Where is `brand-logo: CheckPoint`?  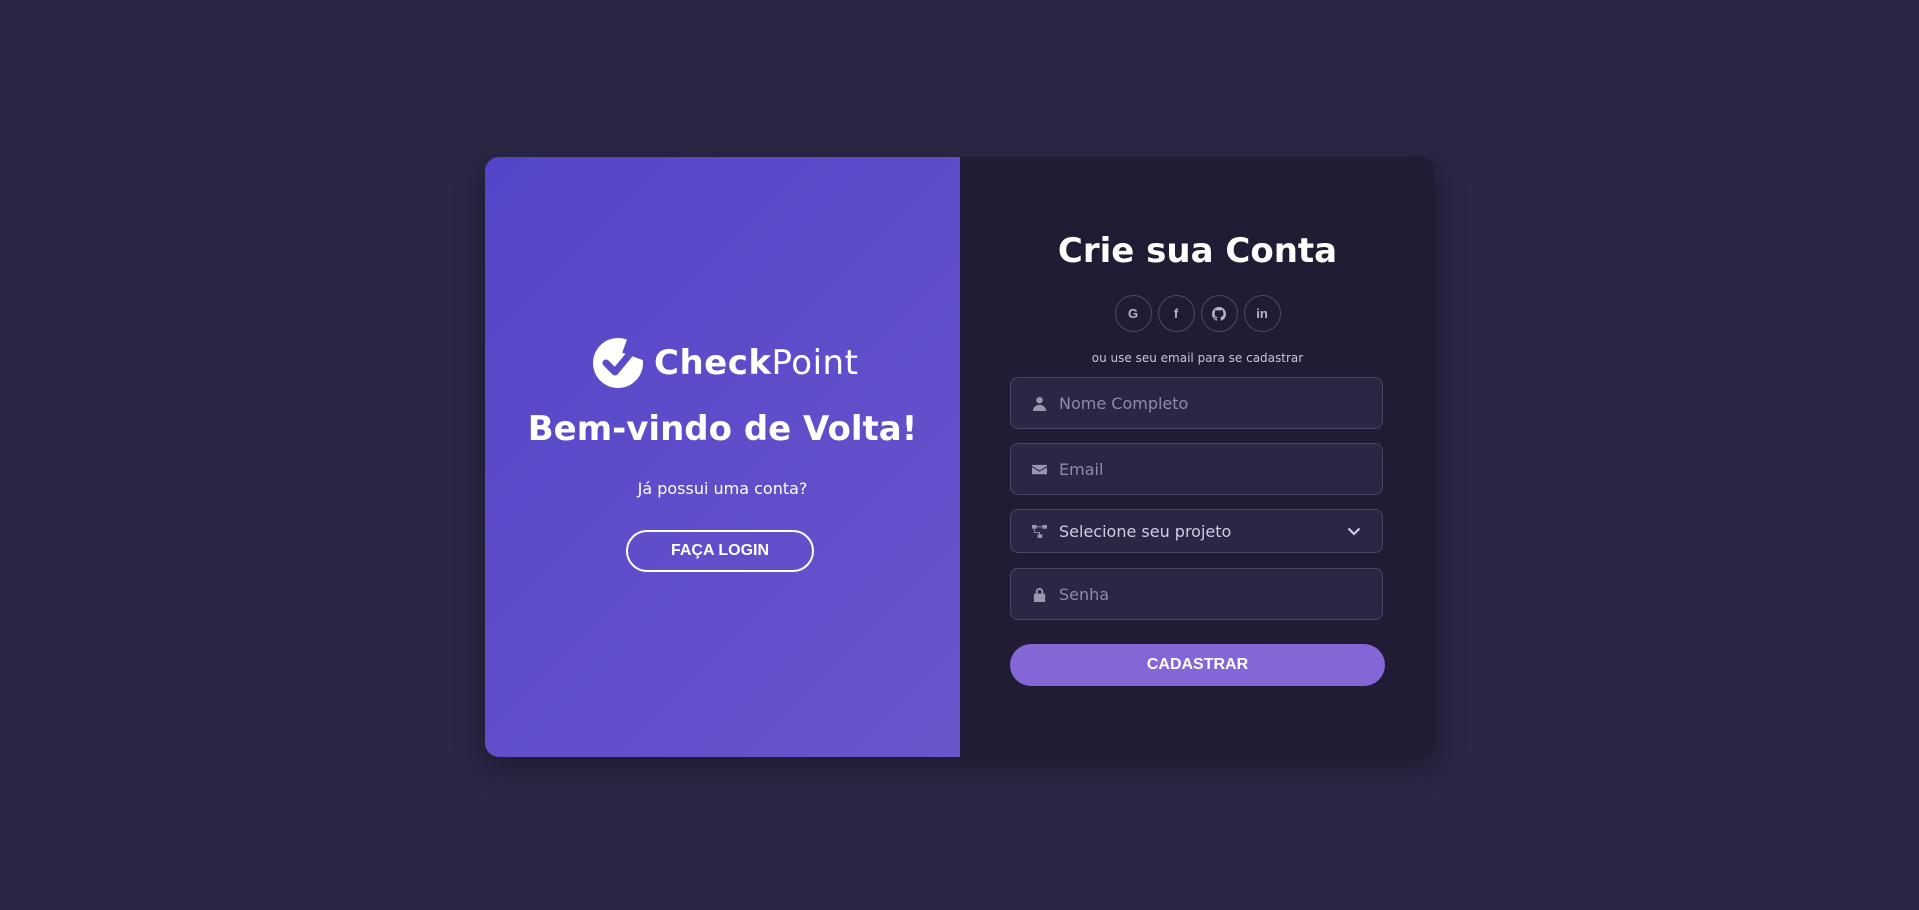
brand-logo: CheckPoint is located at coordinates (725, 363).